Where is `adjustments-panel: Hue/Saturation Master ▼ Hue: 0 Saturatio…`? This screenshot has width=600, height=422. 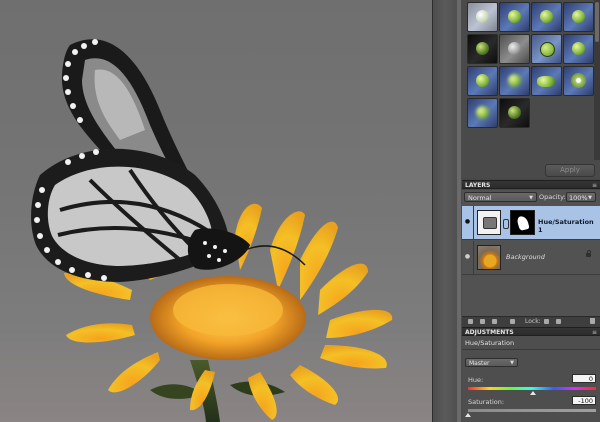
adjustments-panel: Hue/Saturation Master ▼ Hue: 0 Saturatio… is located at coordinates (531, 379).